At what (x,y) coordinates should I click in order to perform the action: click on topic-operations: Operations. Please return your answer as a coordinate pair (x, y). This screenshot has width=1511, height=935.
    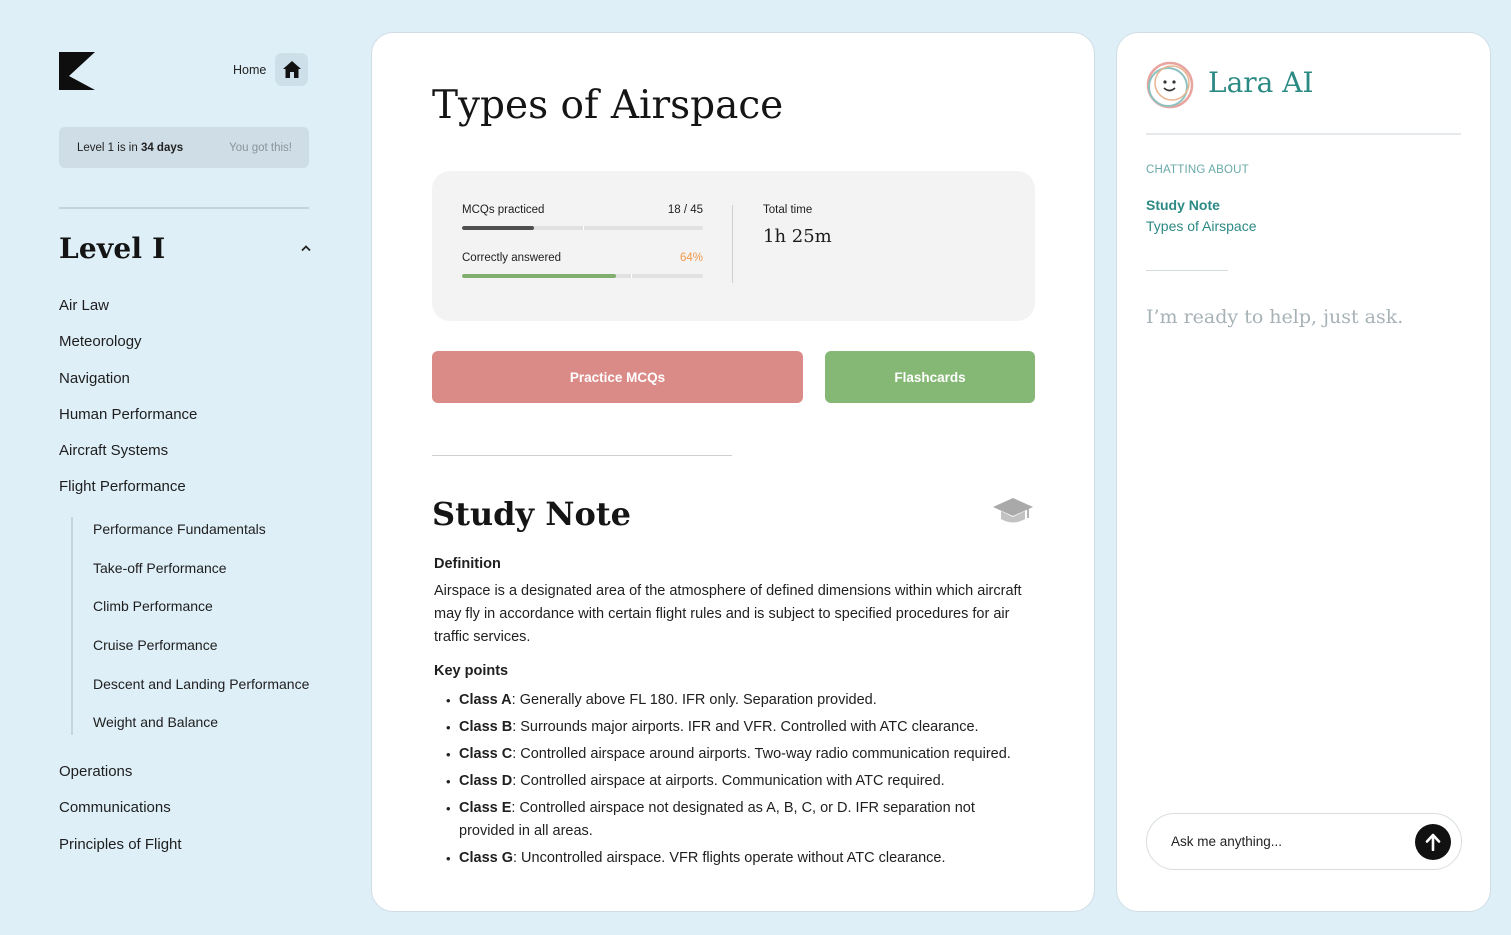
    Looking at the image, I should click on (120, 778).